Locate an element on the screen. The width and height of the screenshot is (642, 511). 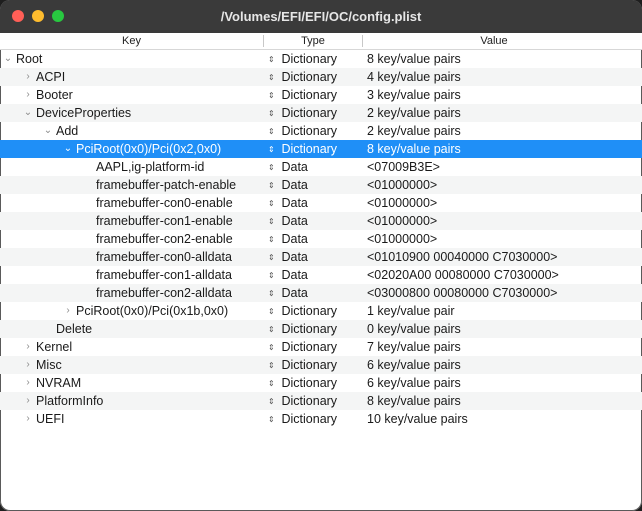
row-key: Add is located at coordinates (67, 131).